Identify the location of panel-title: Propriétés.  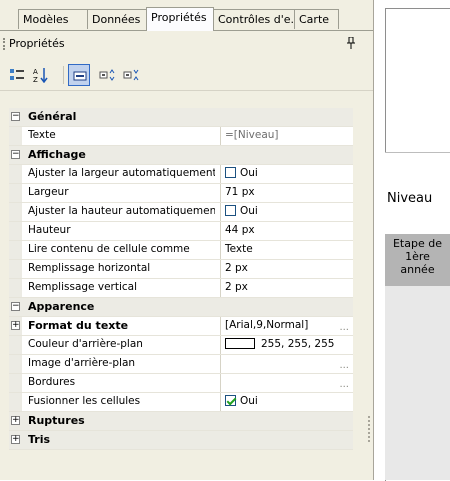
(37, 43).